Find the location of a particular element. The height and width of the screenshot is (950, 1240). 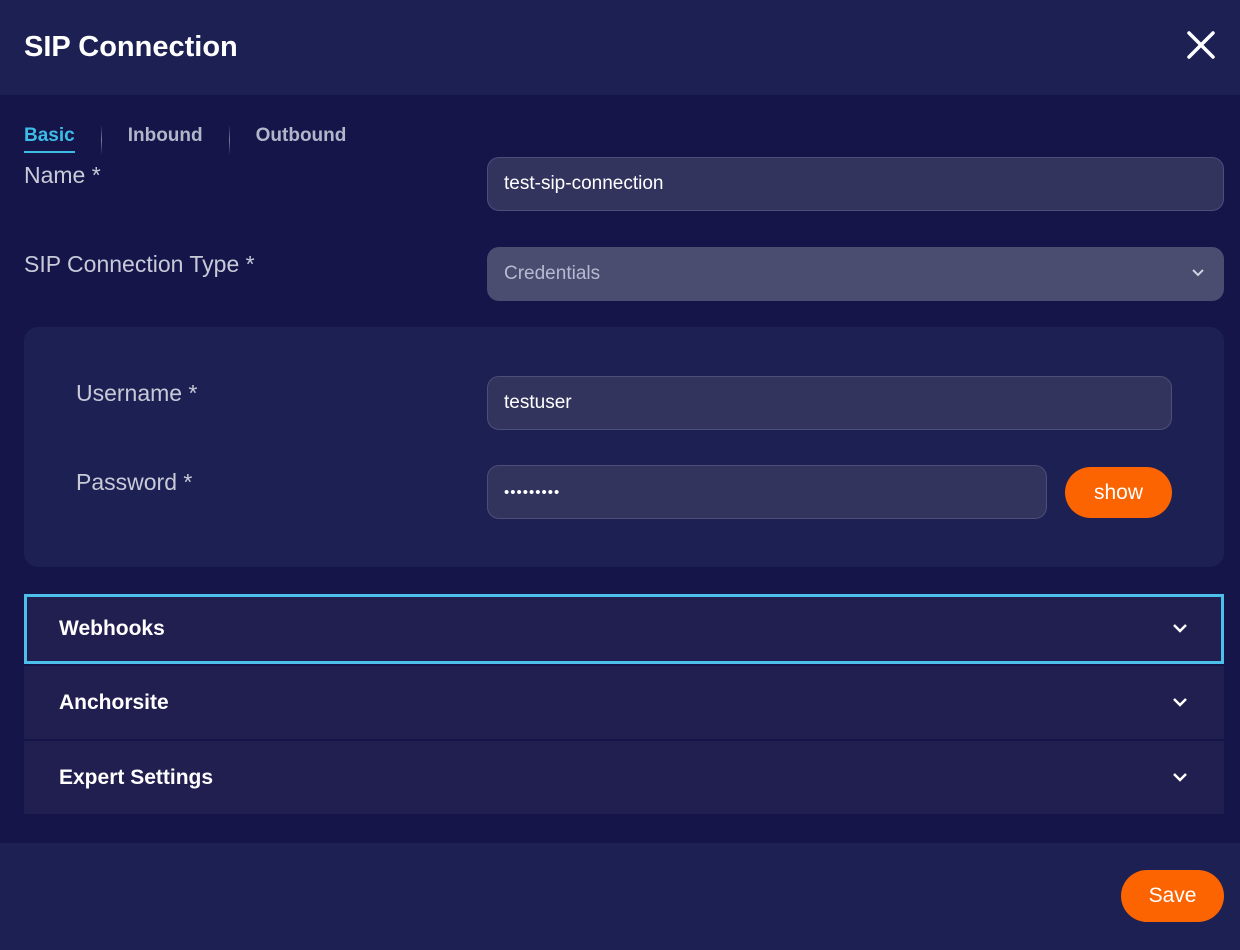

webhooks-section: Webhooks is located at coordinates (624, 629).